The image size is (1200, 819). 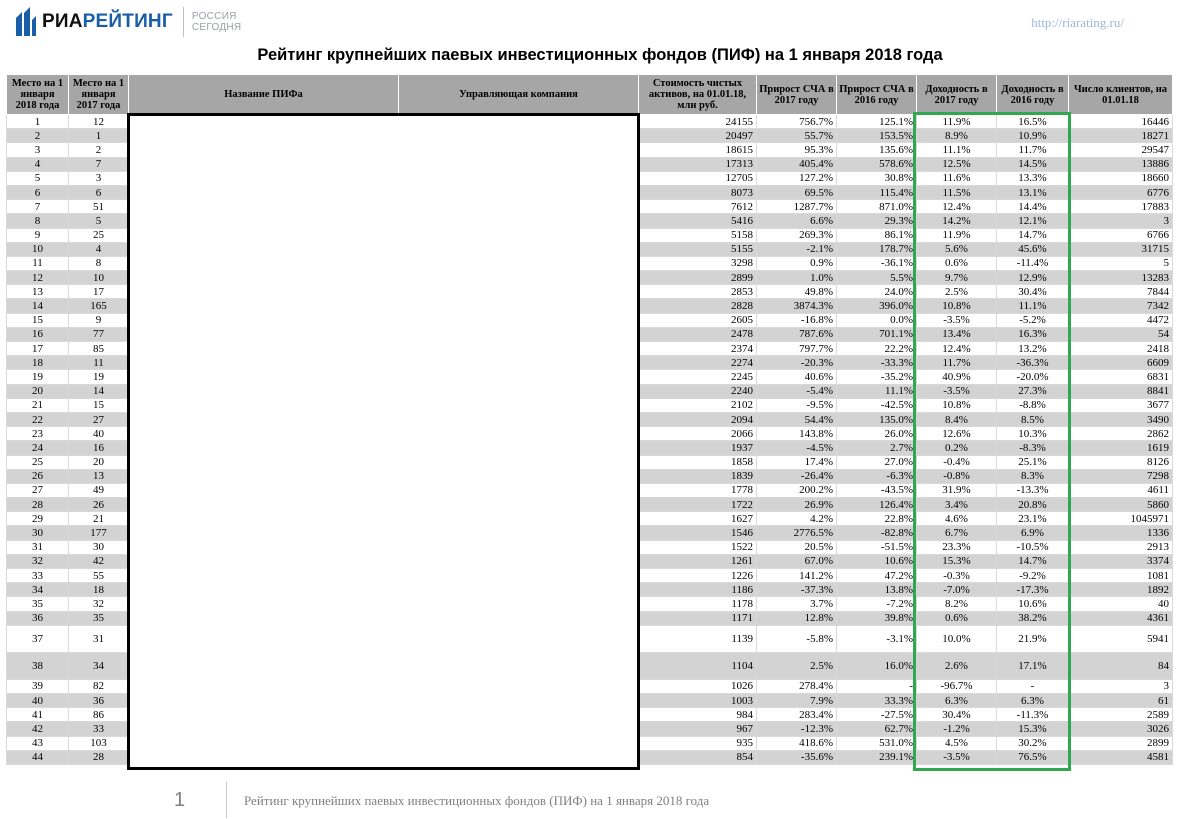 What do you see at coordinates (697, 405) in the screenshot?
I see `cell-net-assets: 2102` at bounding box center [697, 405].